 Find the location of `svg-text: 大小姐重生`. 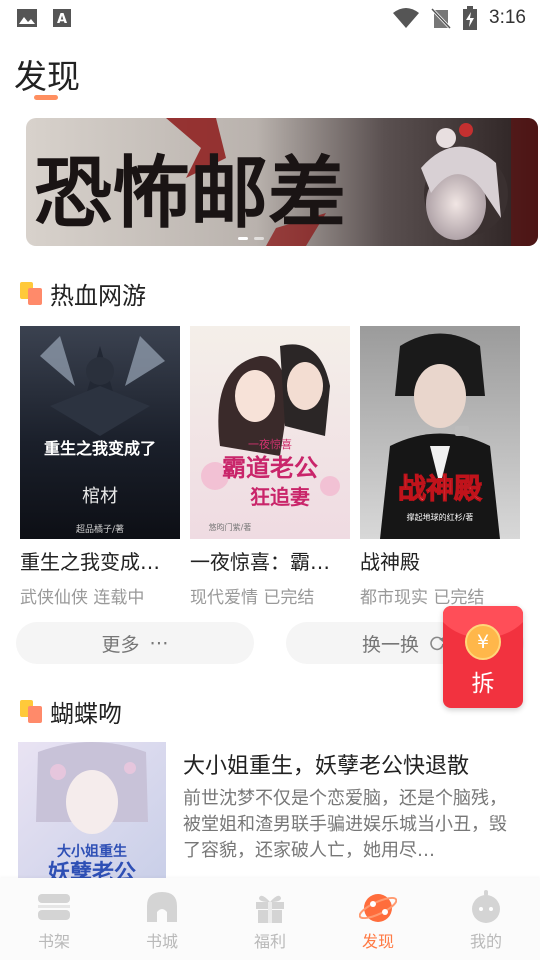

svg-text: 大小姐重生 is located at coordinates (92, 851).